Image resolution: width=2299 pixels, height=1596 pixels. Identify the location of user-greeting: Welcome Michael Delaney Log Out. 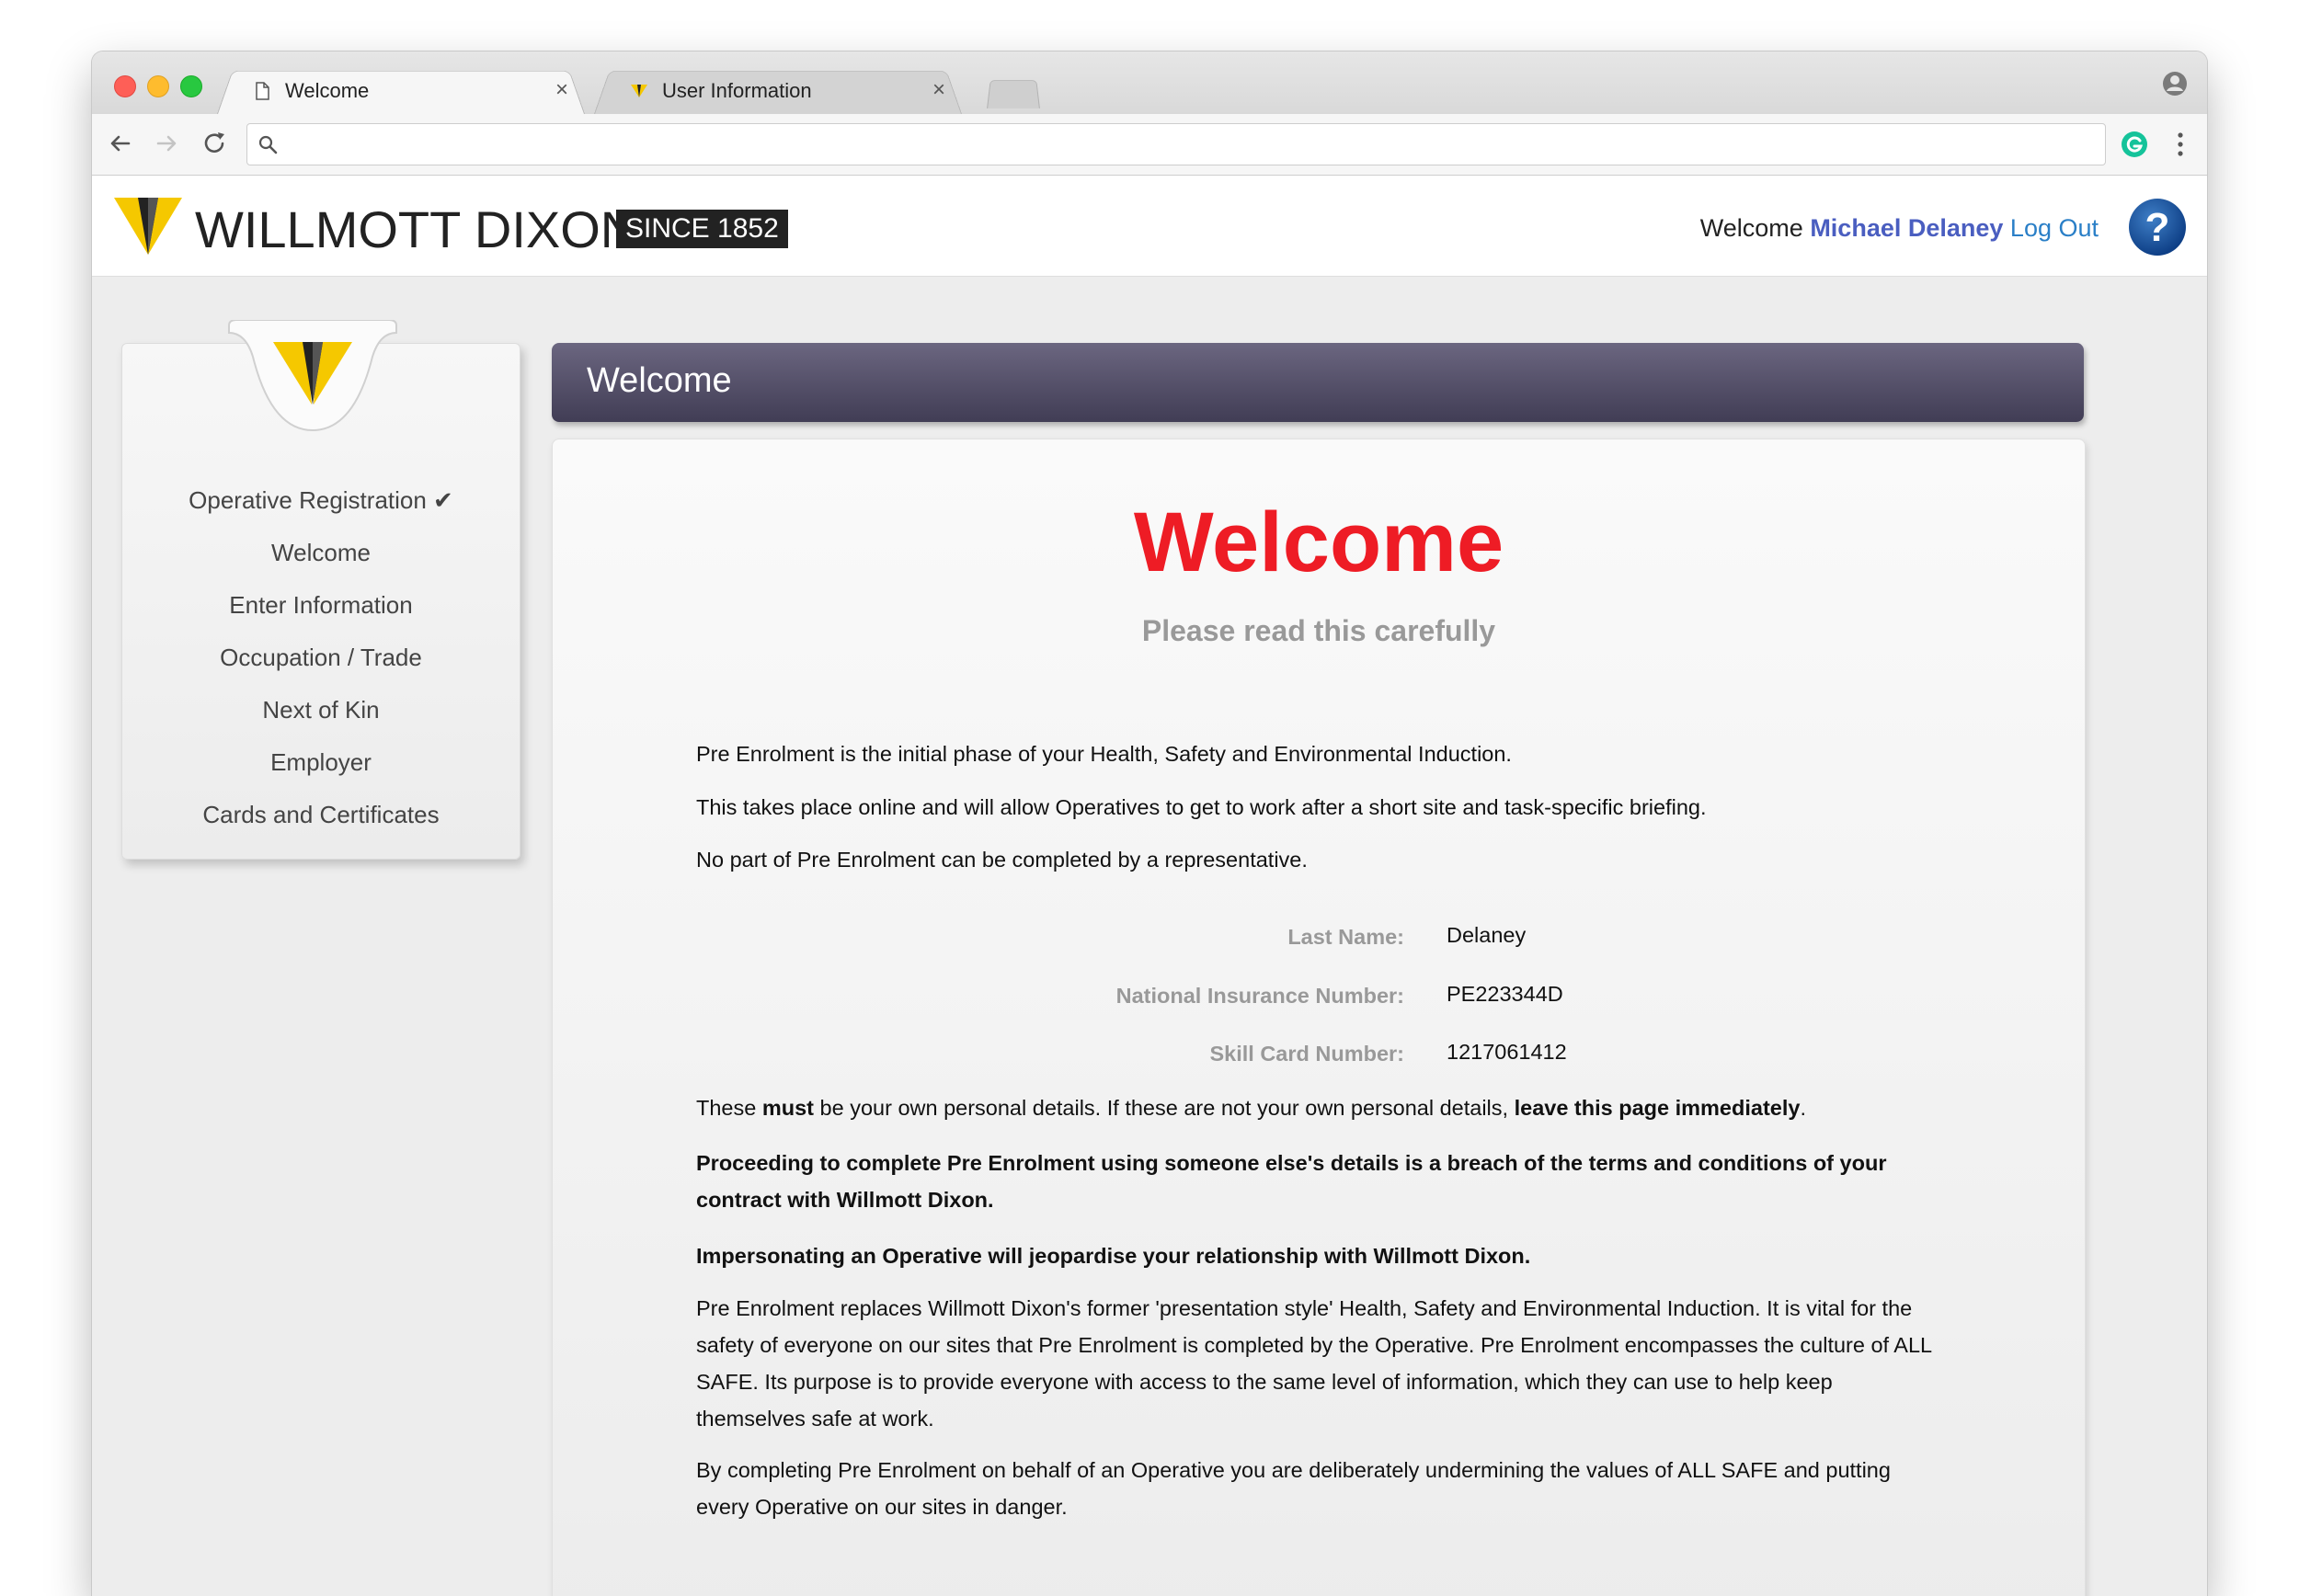
(1900, 228).